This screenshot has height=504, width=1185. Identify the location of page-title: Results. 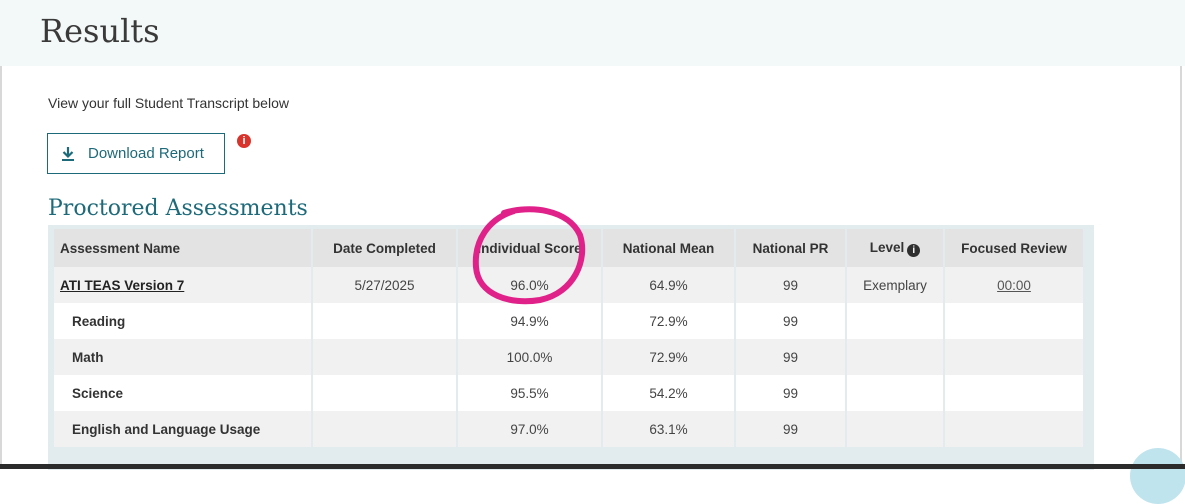
(100, 31).